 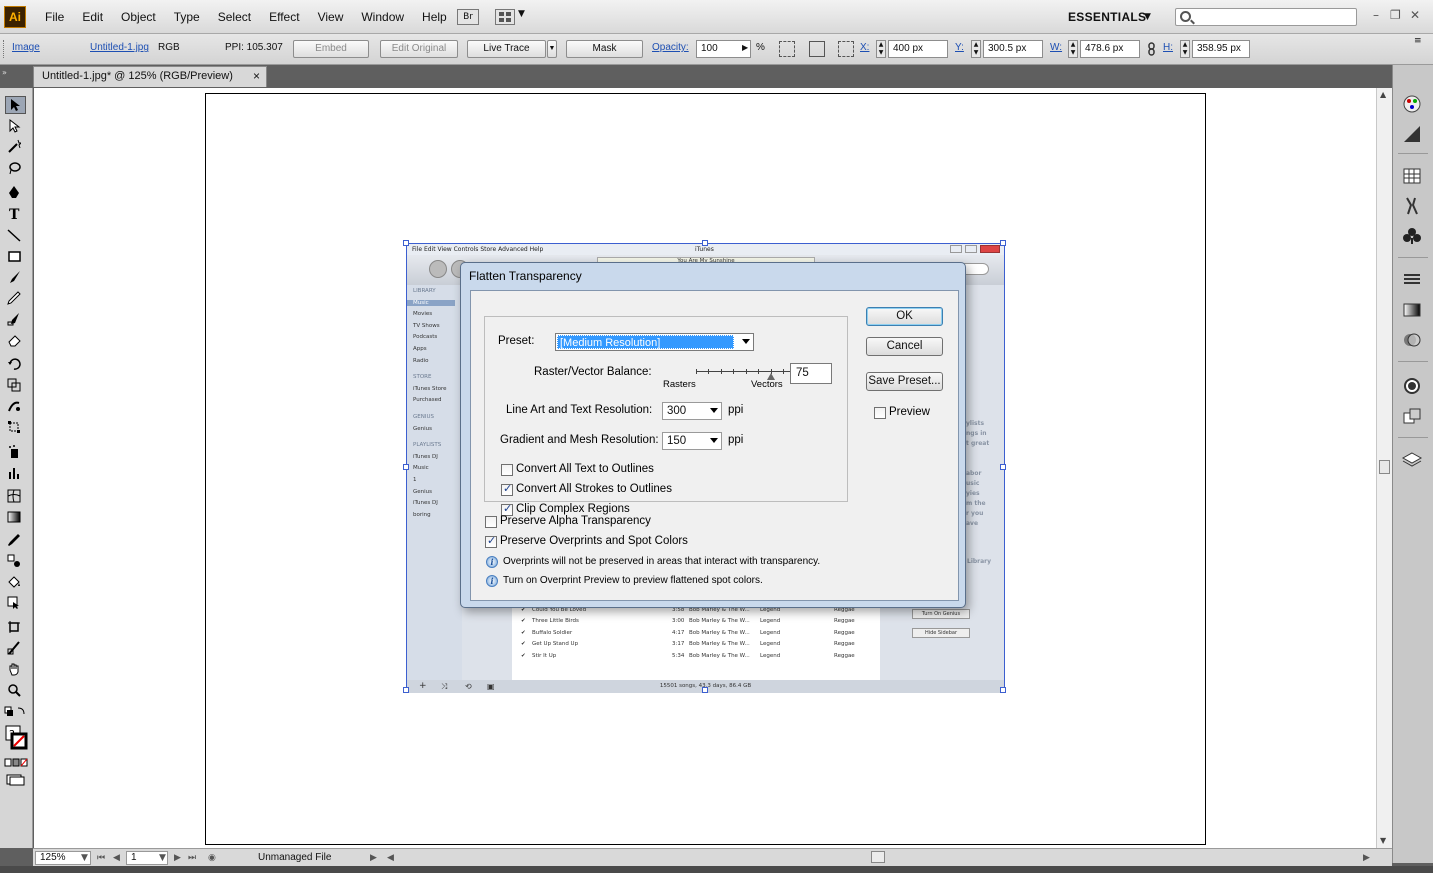 I want to click on line-segment-tool, so click(x=15, y=236).